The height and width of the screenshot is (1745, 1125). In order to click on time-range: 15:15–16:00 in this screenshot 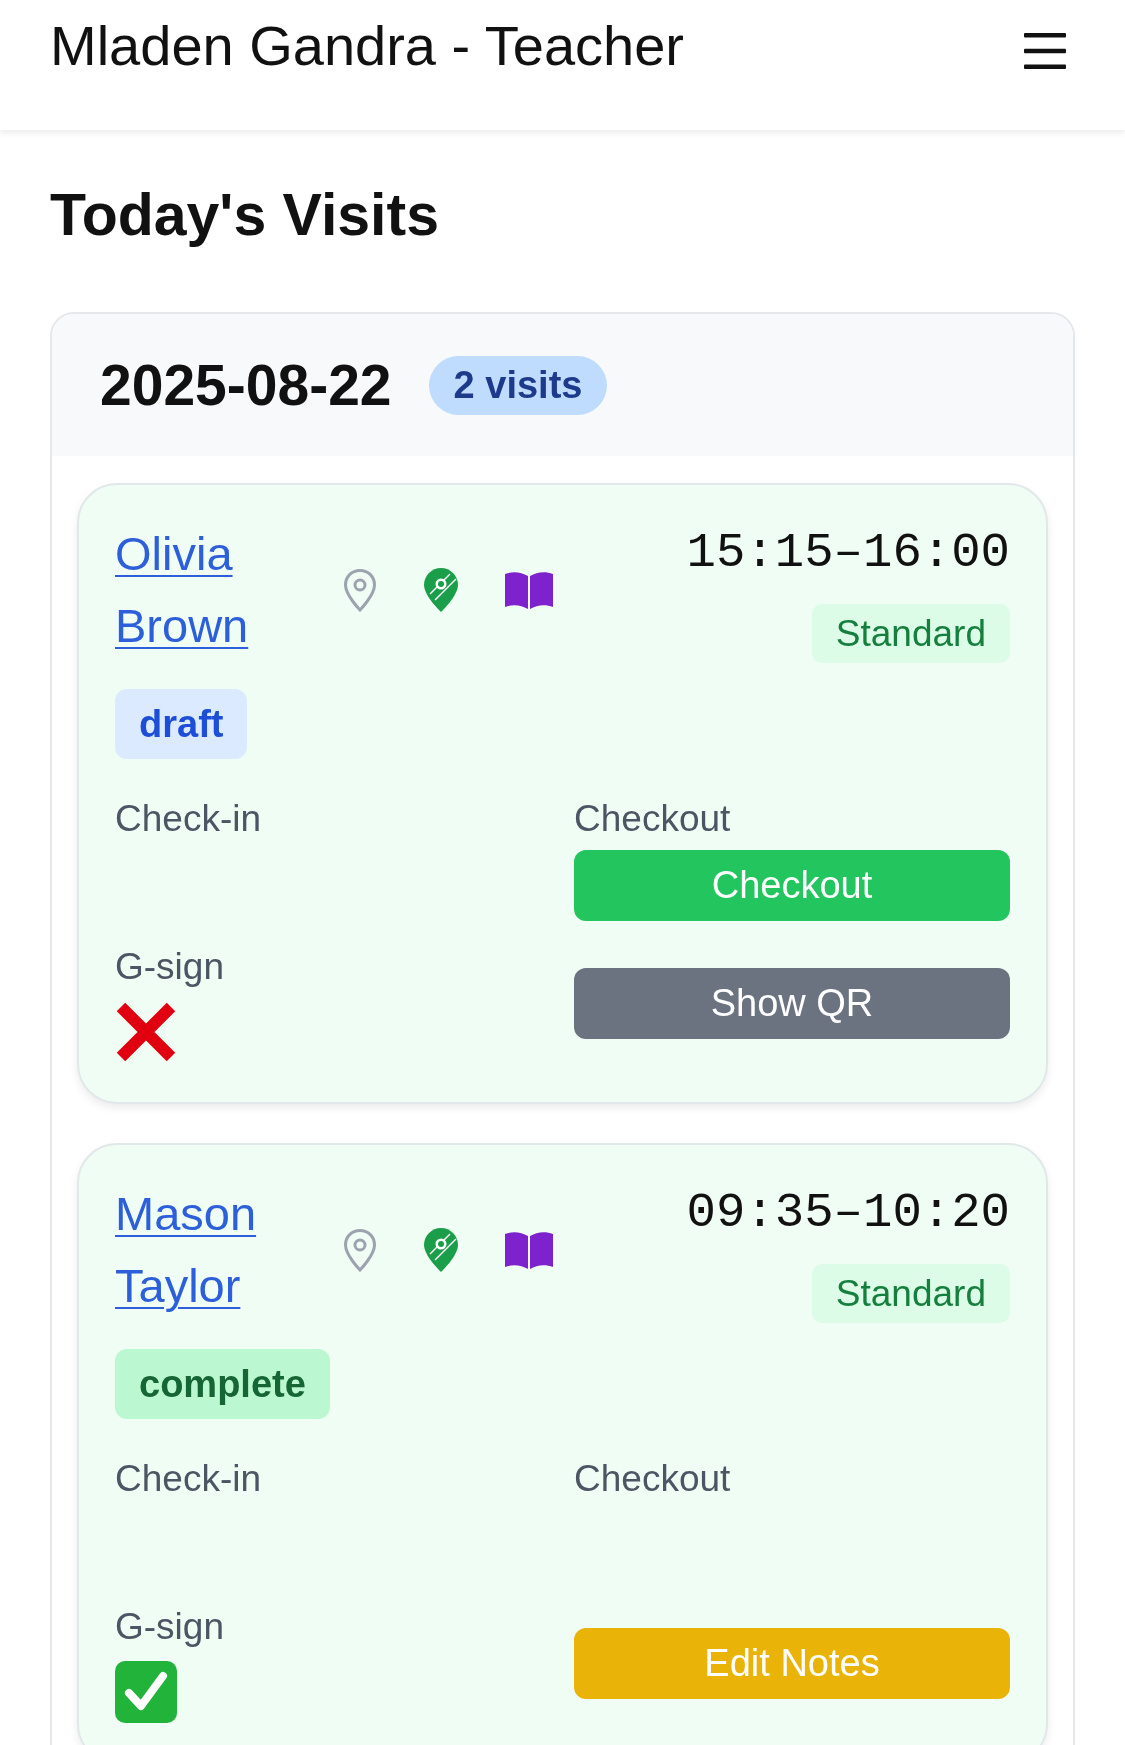, I will do `click(848, 553)`.